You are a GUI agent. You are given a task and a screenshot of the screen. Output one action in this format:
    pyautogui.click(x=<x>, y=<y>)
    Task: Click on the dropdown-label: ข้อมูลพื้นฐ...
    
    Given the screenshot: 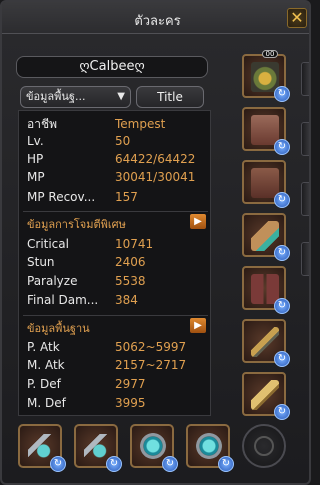 What is the action you would take?
    pyautogui.click(x=56, y=96)
    